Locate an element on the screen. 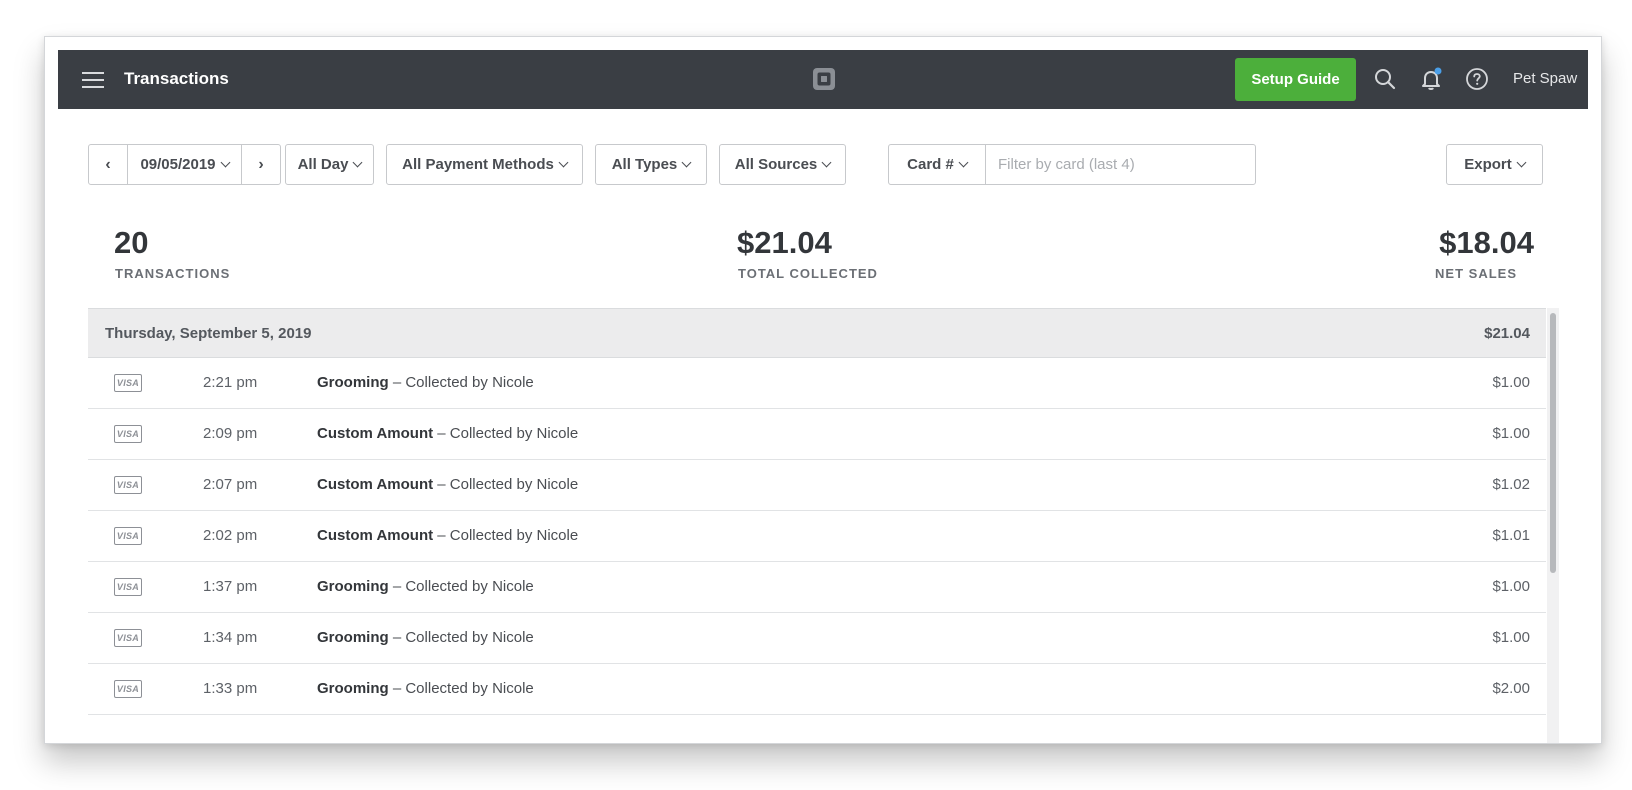 The width and height of the screenshot is (1632, 790). day-group-total: $21.04 is located at coordinates (1507, 333).